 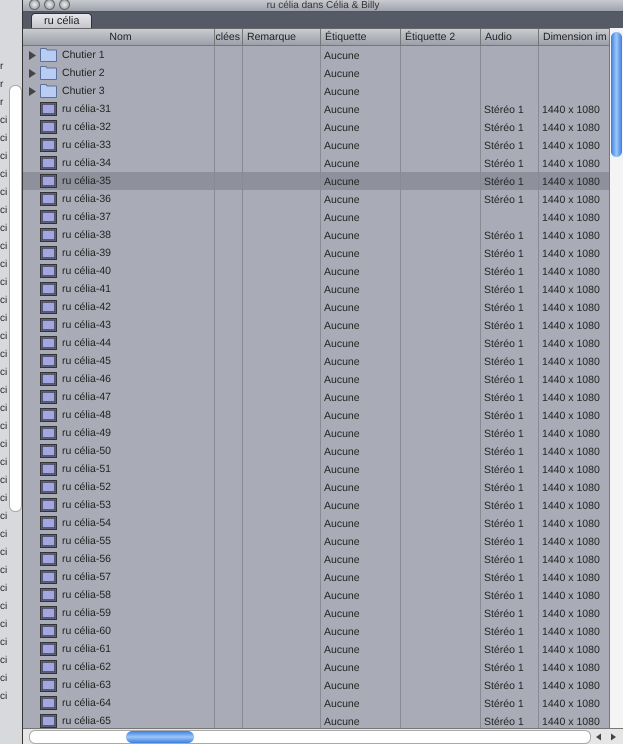 What do you see at coordinates (87, 649) in the screenshot?
I see `clip-name: ru célia-61` at bounding box center [87, 649].